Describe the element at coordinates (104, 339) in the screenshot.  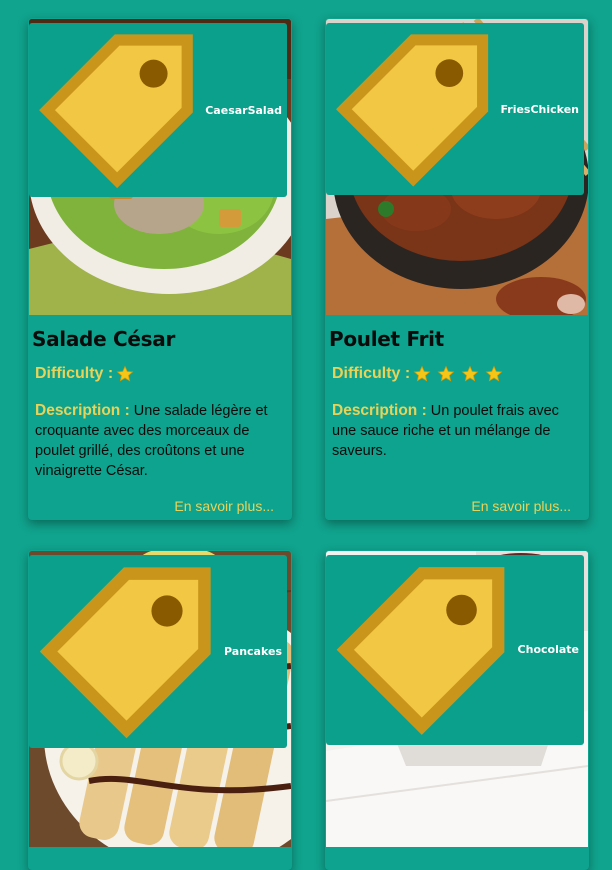
I see `recipe-title: Salade César` at that location.